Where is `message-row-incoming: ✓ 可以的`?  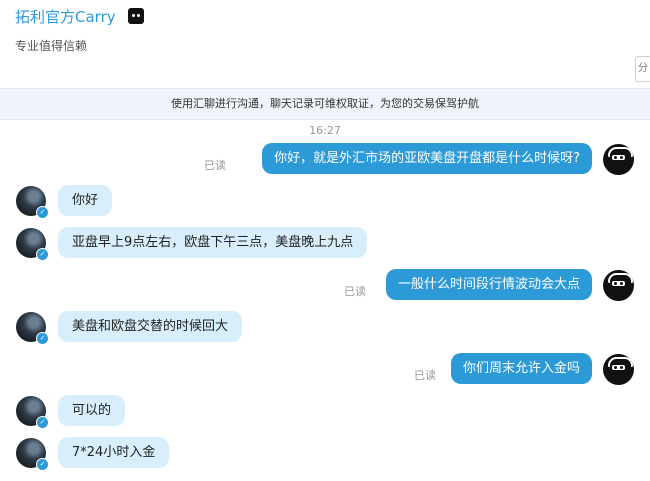
message-row-incoming: ✓ 可以的 is located at coordinates (325, 412).